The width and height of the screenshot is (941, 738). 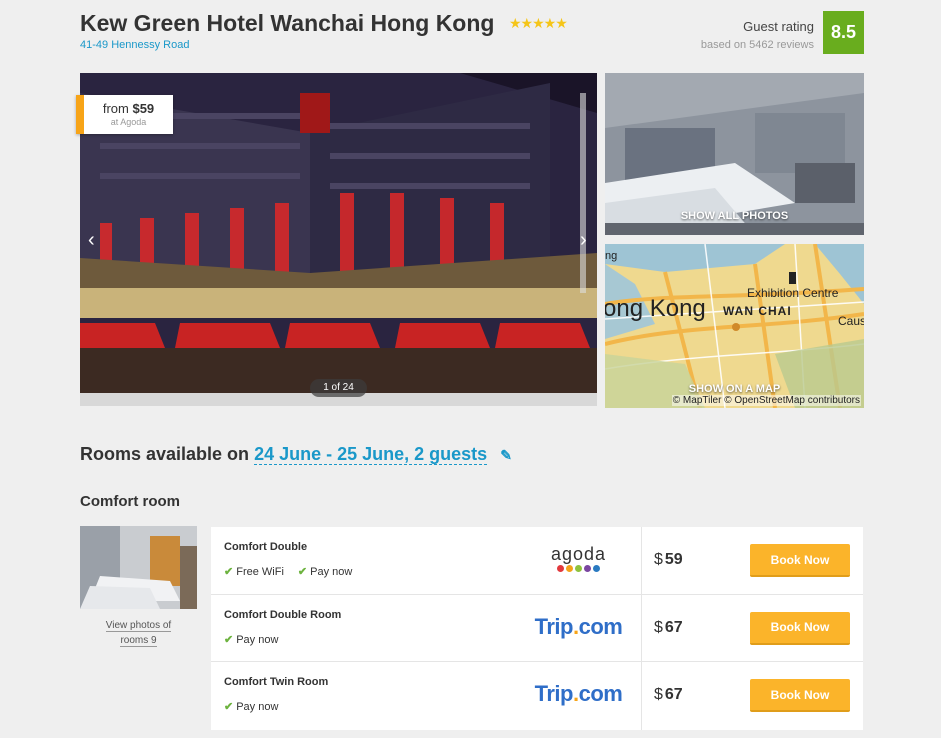 I want to click on price-from-currency: $, so click(x=136, y=108).